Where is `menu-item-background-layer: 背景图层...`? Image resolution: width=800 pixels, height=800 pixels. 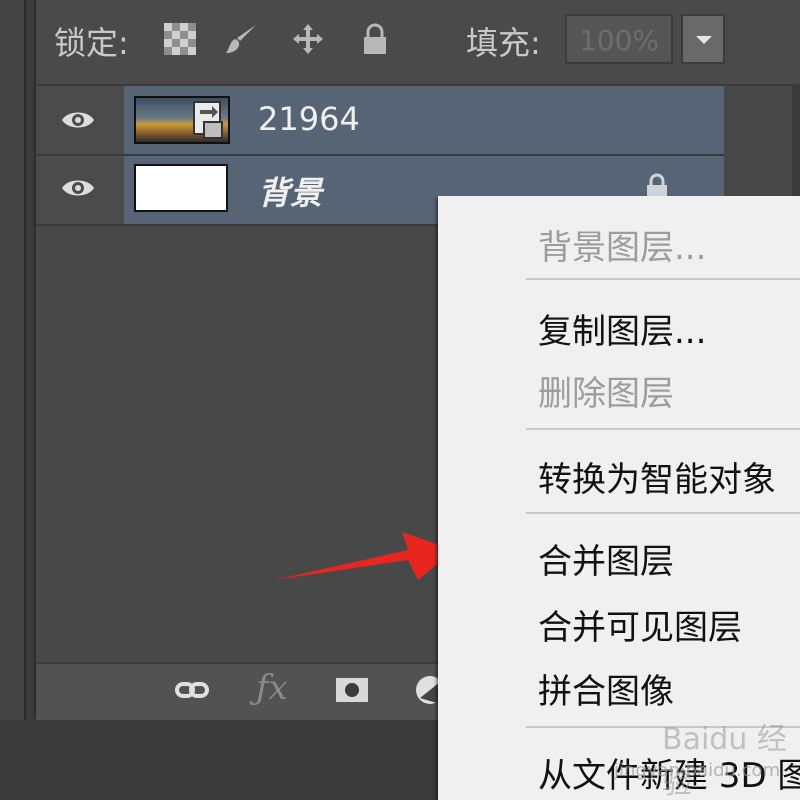
menu-item-background-layer: 背景图层... is located at coordinates (622, 248).